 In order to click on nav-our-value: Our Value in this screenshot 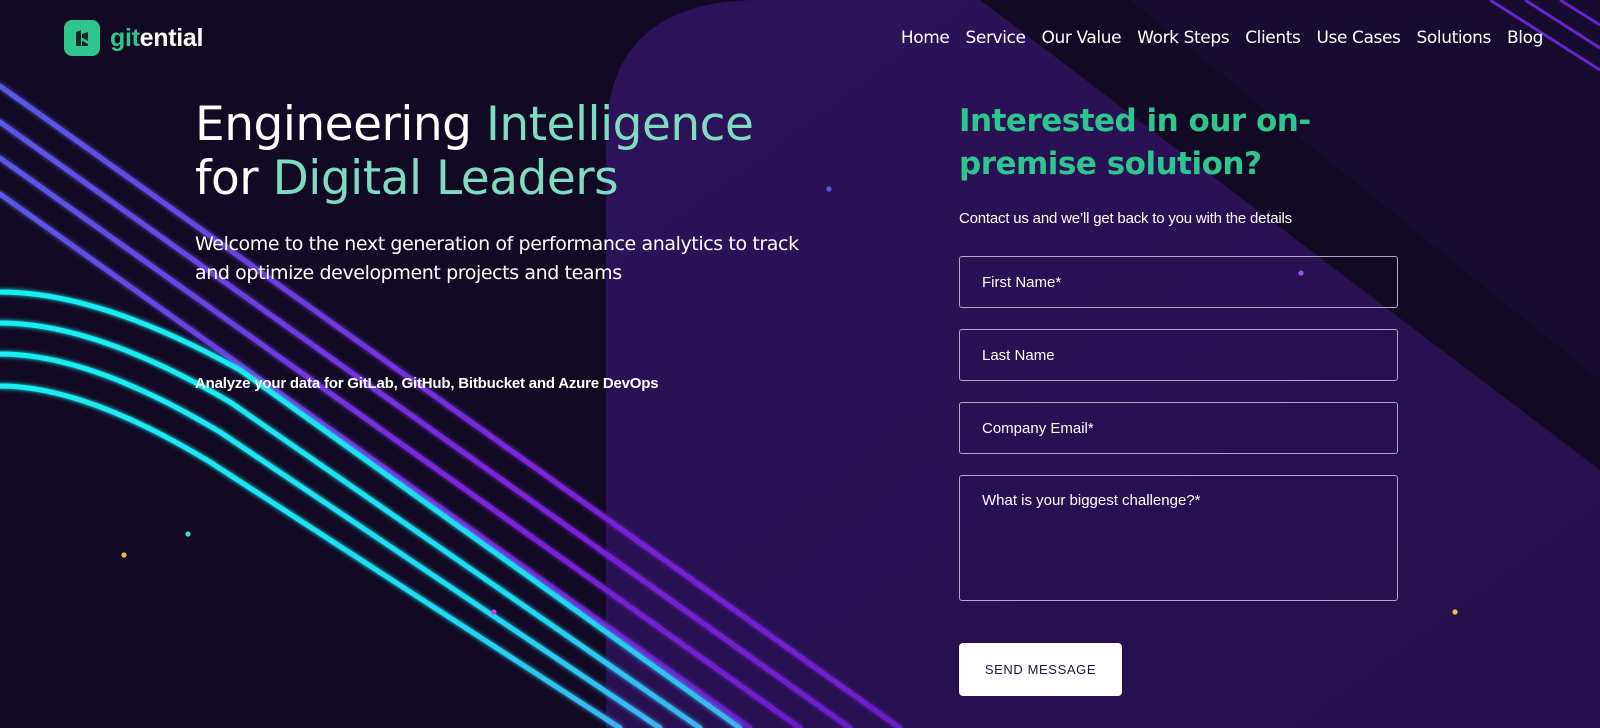, I will do `click(1082, 38)`.